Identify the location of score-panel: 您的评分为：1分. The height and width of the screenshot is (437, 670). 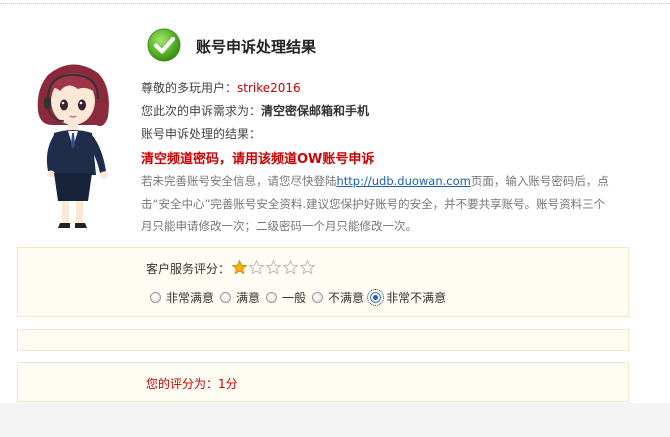
(323, 382).